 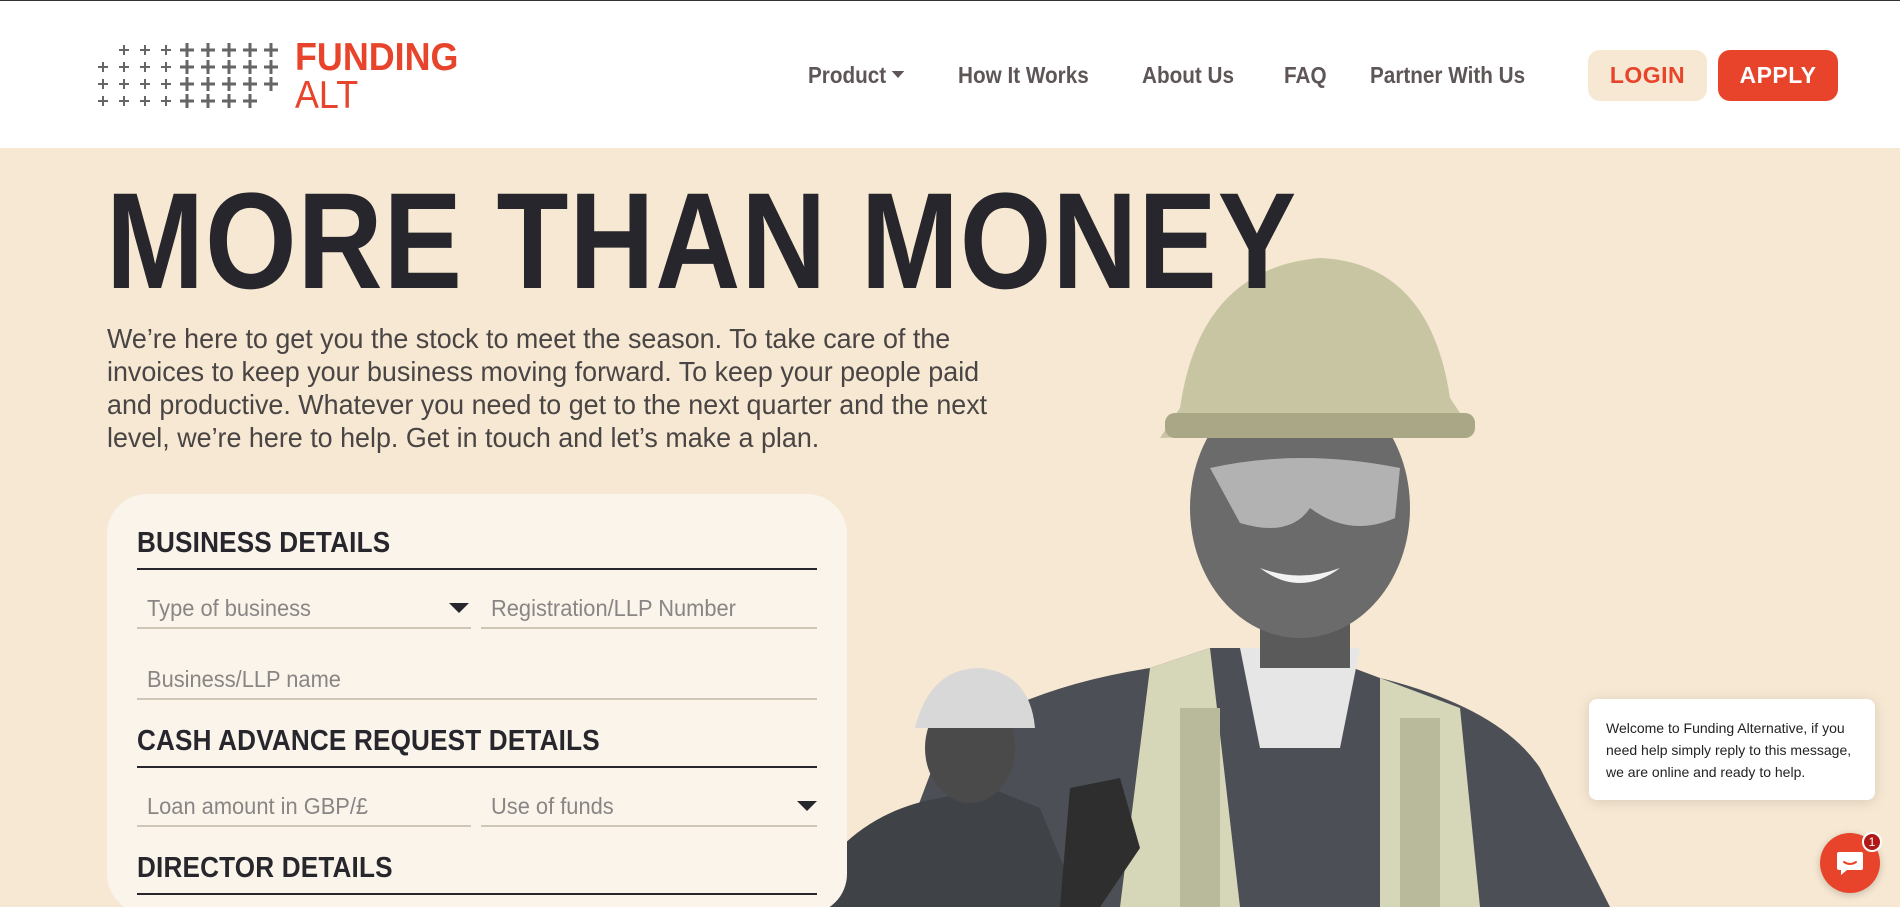 I want to click on use-of-funds-select: Use of funds, so click(x=649, y=807).